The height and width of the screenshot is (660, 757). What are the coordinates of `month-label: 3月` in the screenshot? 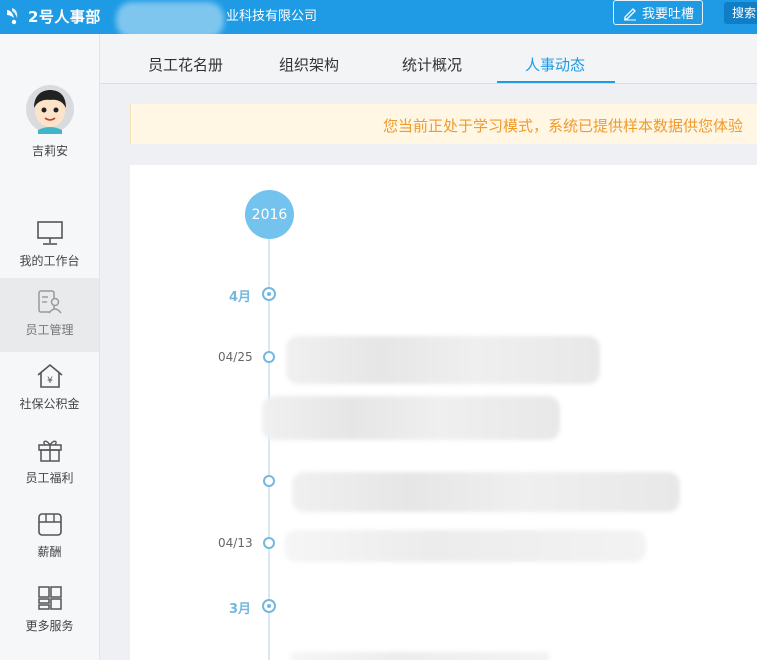 It's located at (240, 609).